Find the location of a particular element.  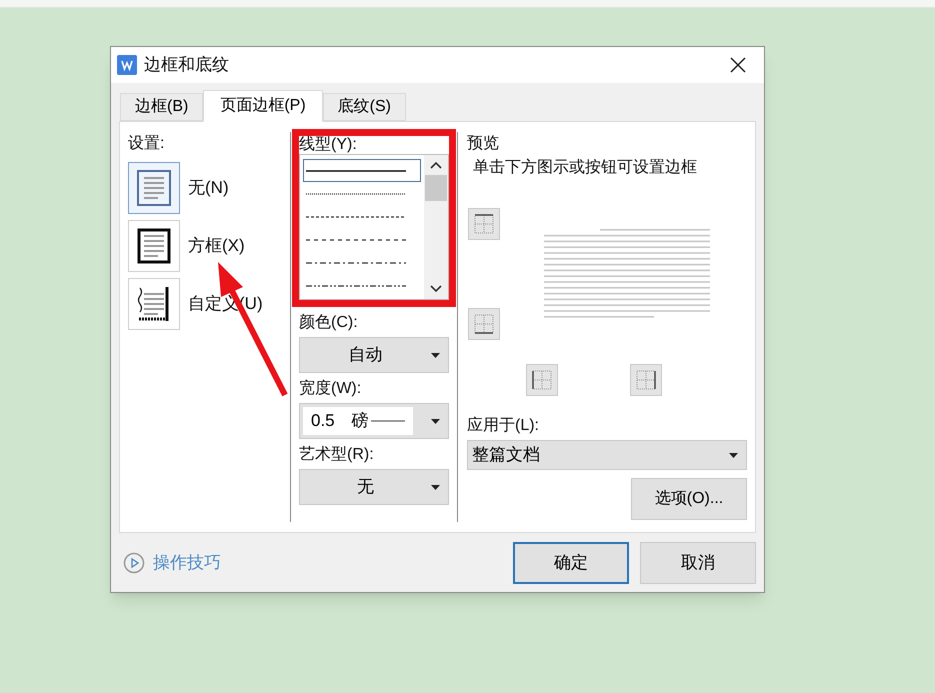

apply-to-dropdown: 整篇文档 is located at coordinates (607, 455).